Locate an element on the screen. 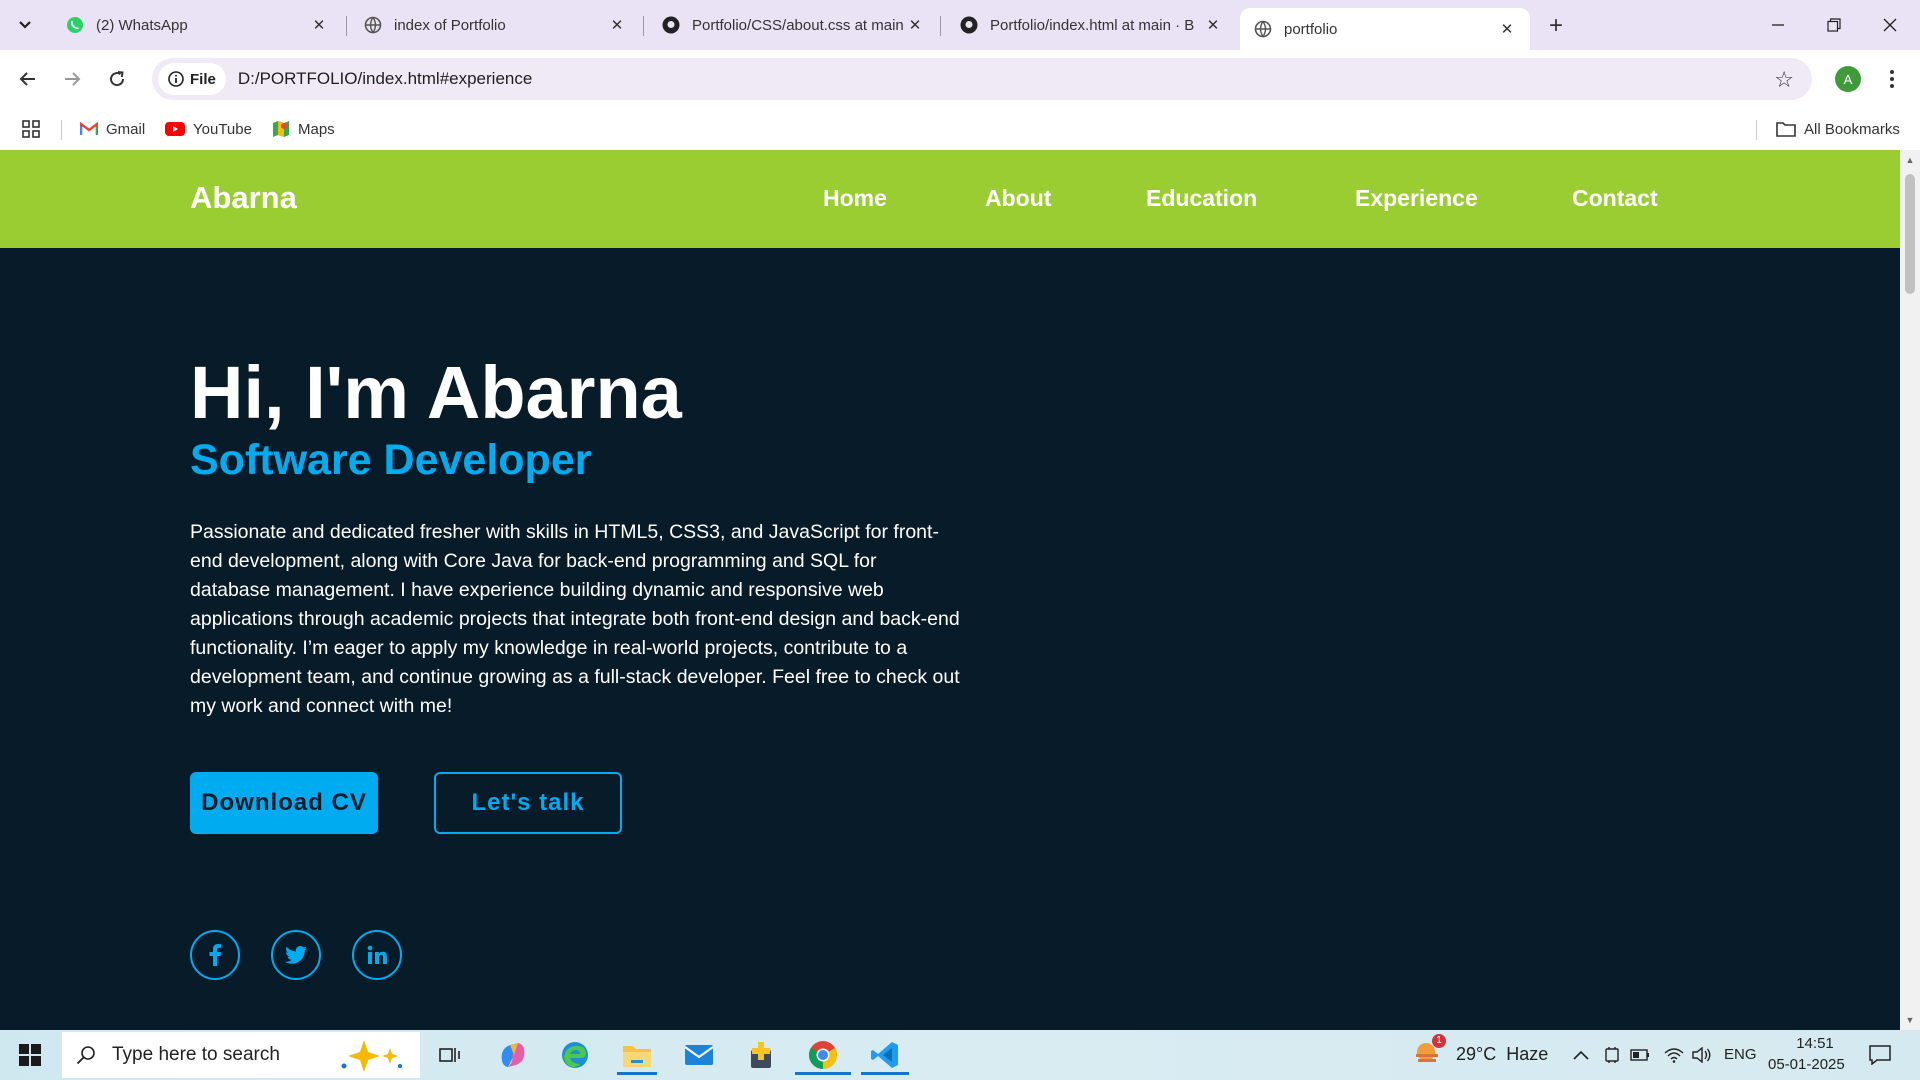 This screenshot has width=1920, height=1080. bookmark-maps: Maps is located at coordinates (303, 129).